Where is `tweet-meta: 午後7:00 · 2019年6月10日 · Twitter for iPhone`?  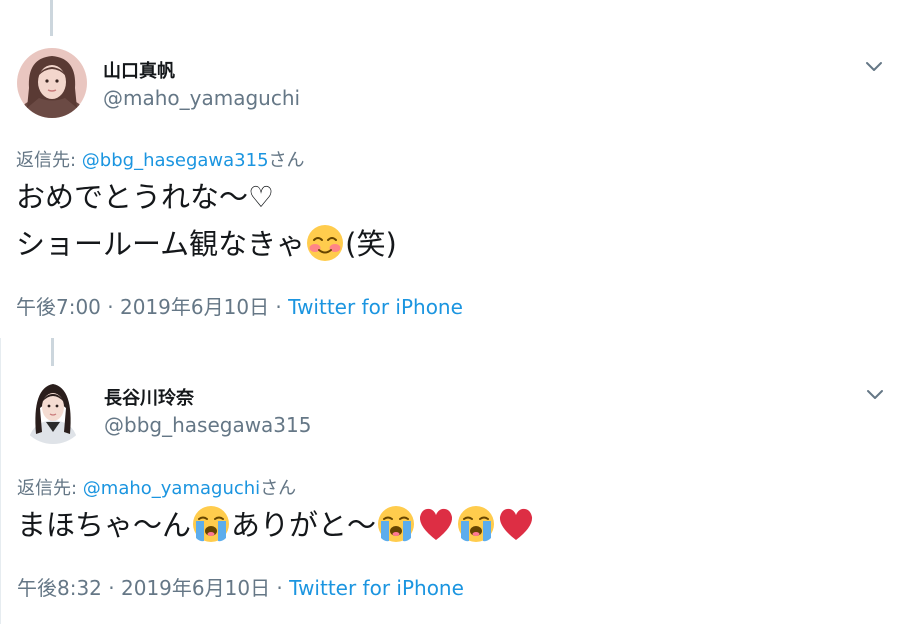
tweet-meta: 午後7:00 · 2019年6月10日 · Twitter for iPhone is located at coordinates (239, 305).